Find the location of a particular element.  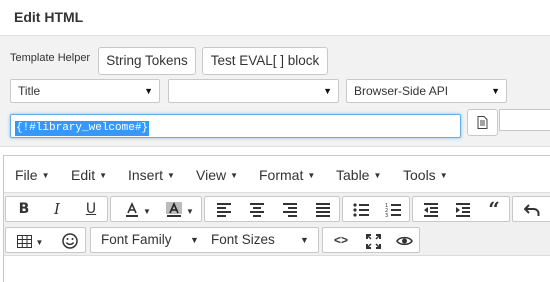

indent-icon is located at coordinates (463, 209).